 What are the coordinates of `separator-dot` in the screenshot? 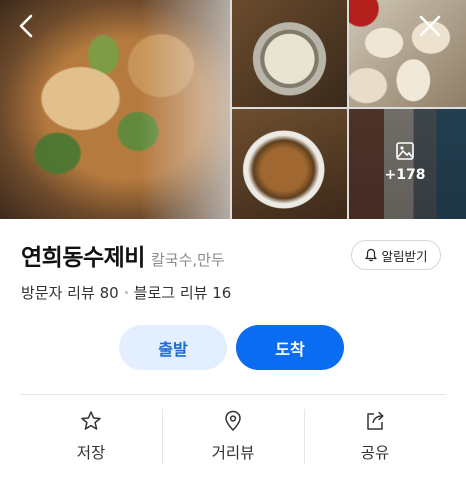 It's located at (126, 292).